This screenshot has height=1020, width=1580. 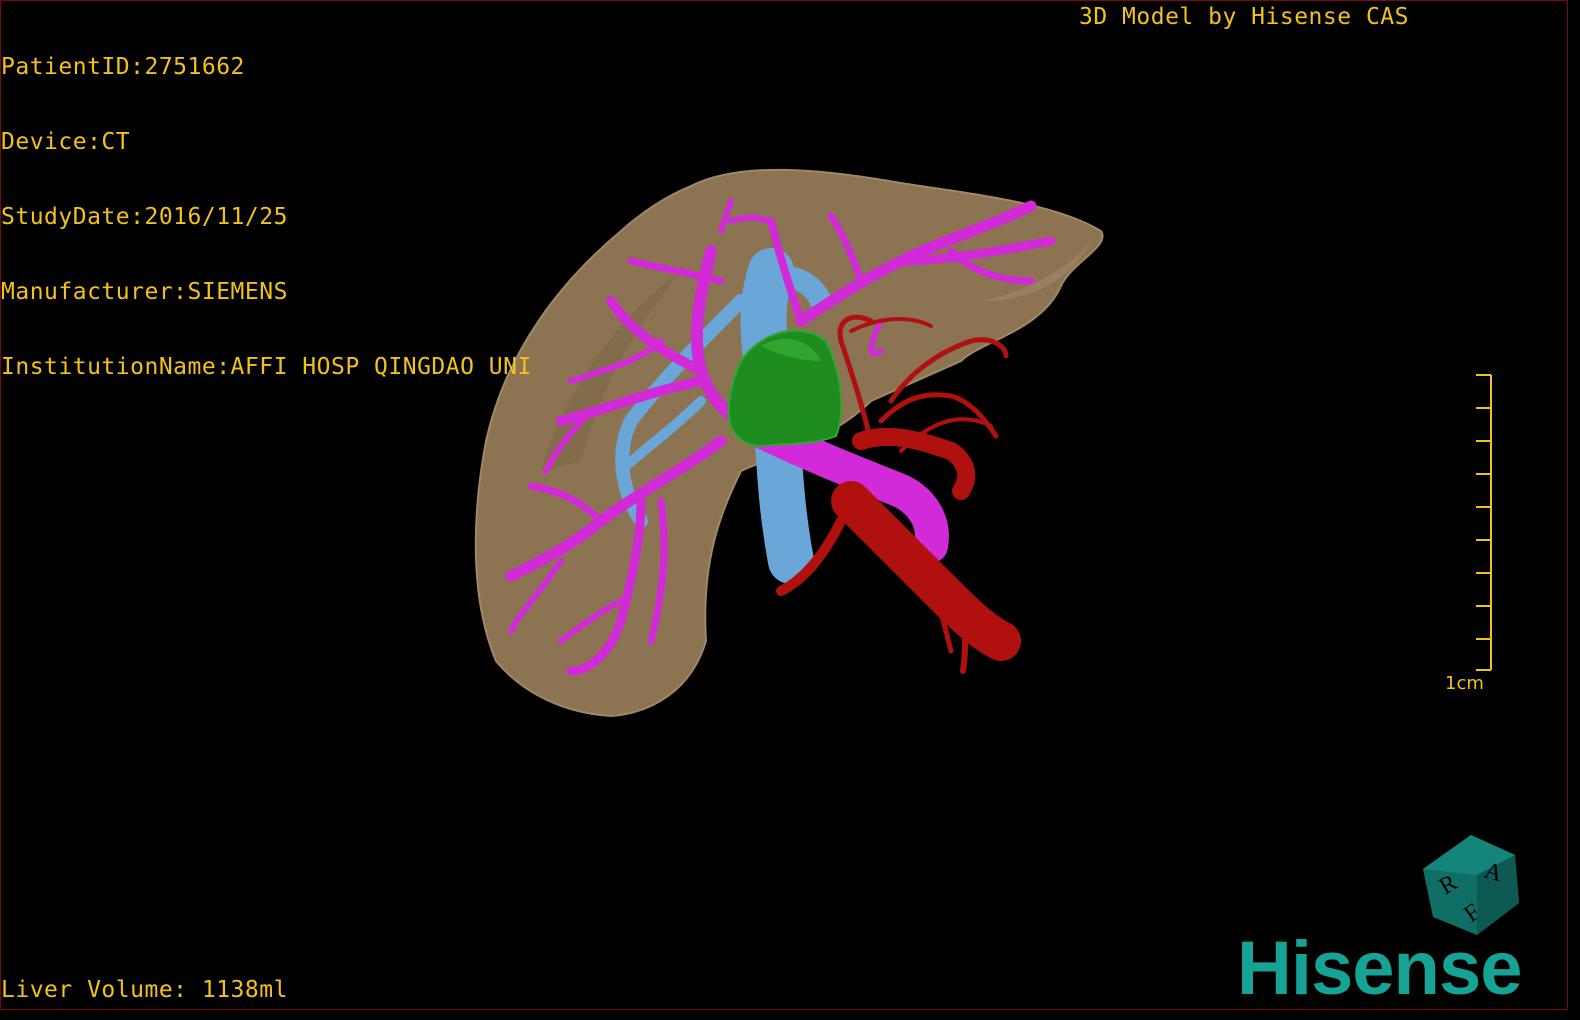 What do you see at coordinates (1464, 683) in the screenshot?
I see `scale-label: 1cm` at bounding box center [1464, 683].